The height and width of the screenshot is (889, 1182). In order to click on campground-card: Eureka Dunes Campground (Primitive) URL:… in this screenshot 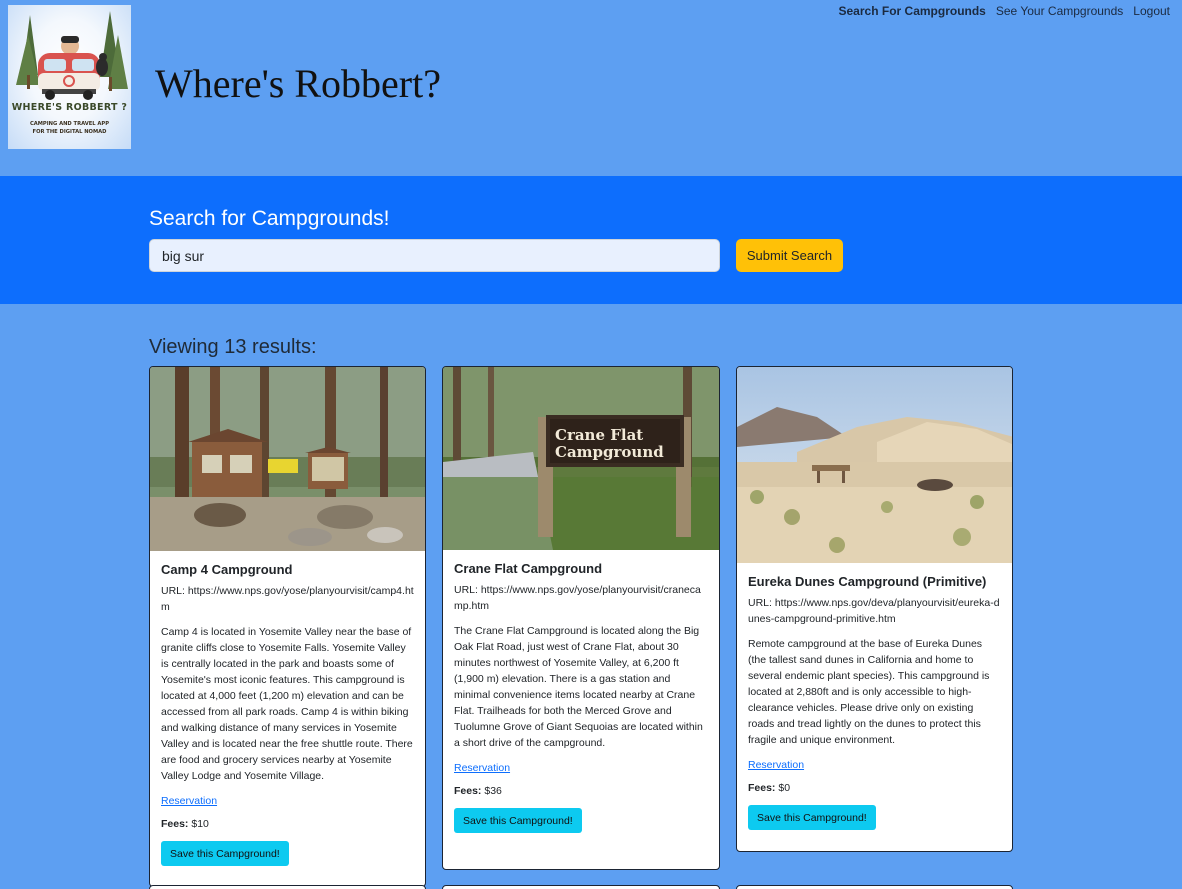, I will do `click(874, 609)`.